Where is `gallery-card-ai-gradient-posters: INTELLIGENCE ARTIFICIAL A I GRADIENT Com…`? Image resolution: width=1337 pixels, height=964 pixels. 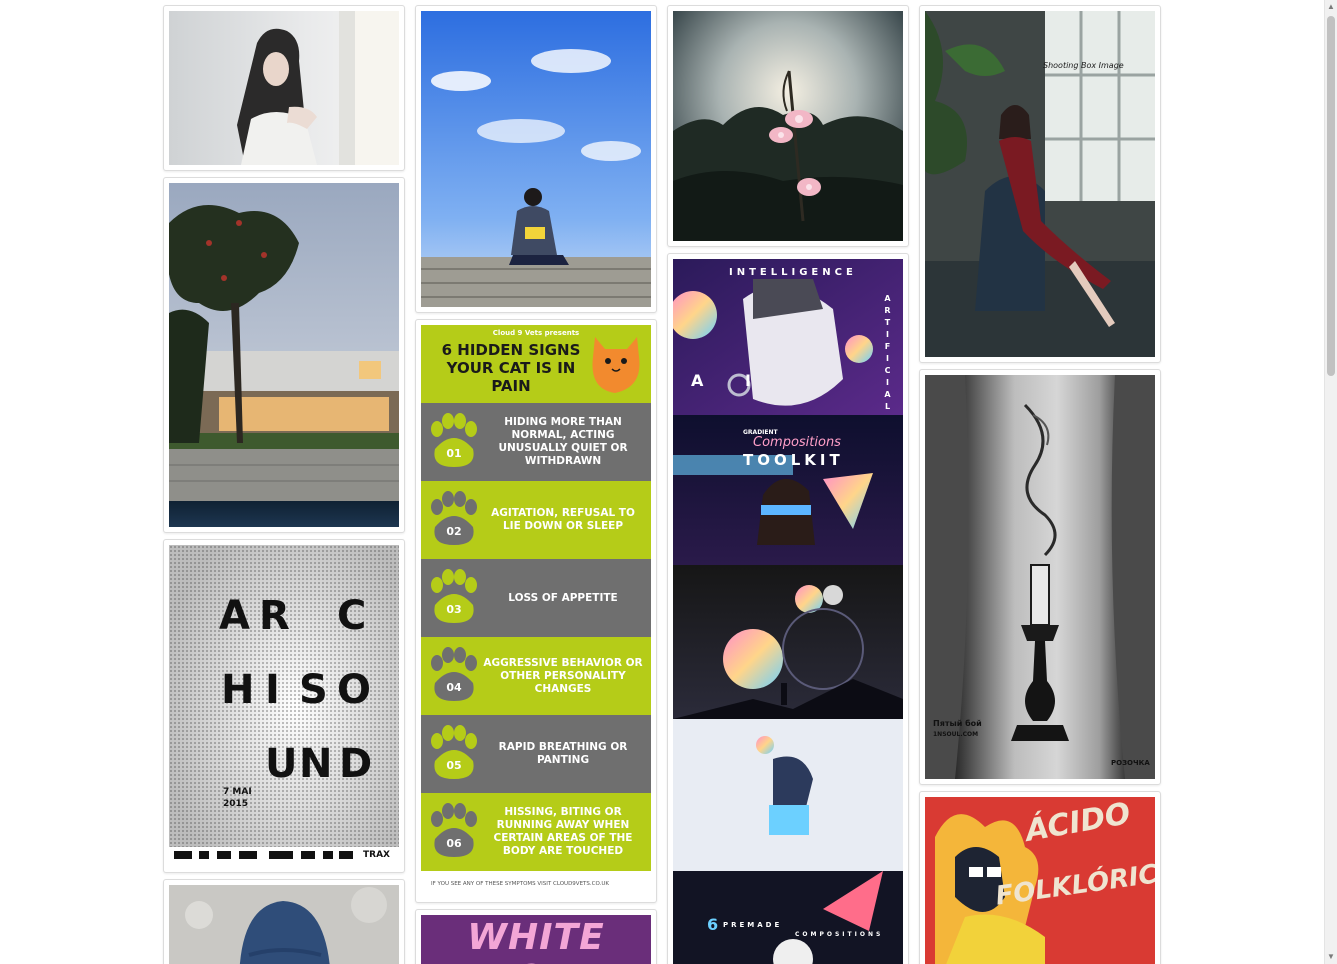
gallery-card-ai-gradient-posters: INTELLIGENCE ARTIFICIAL A I GRADIENT Com… is located at coordinates (788, 608).